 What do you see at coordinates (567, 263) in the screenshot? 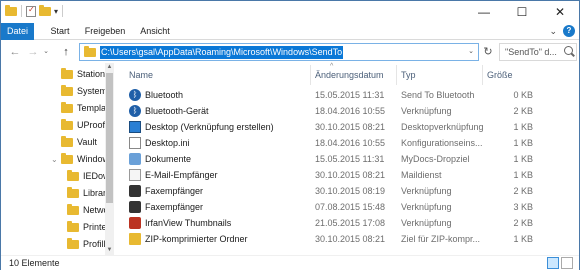
I see `large-icons-view-button` at bounding box center [567, 263].